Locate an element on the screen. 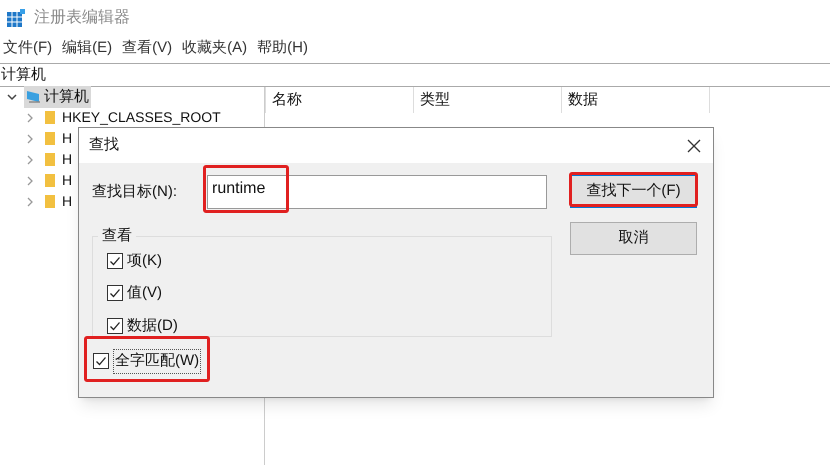 The height and width of the screenshot is (465, 830). tree-item: 计算机 is located at coordinates (57, 97).